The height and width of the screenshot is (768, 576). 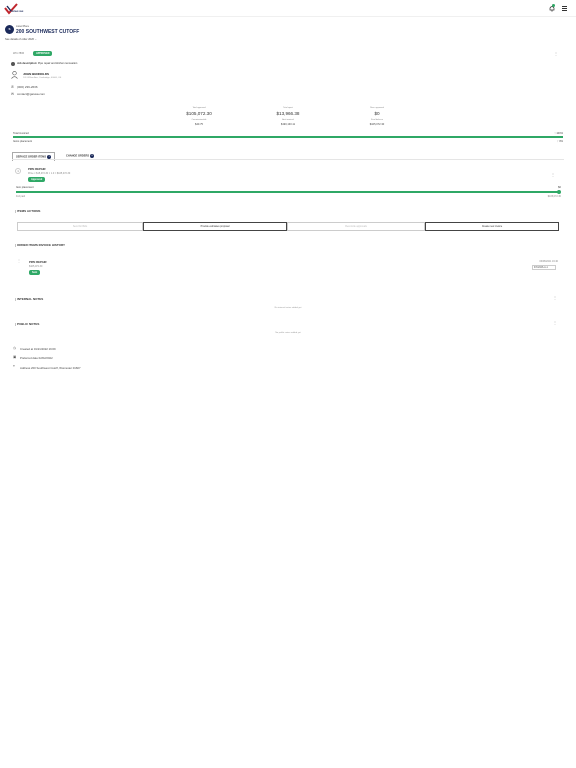 I want to click on tab-label: CHANGE ORDERS, so click(x=78, y=156).